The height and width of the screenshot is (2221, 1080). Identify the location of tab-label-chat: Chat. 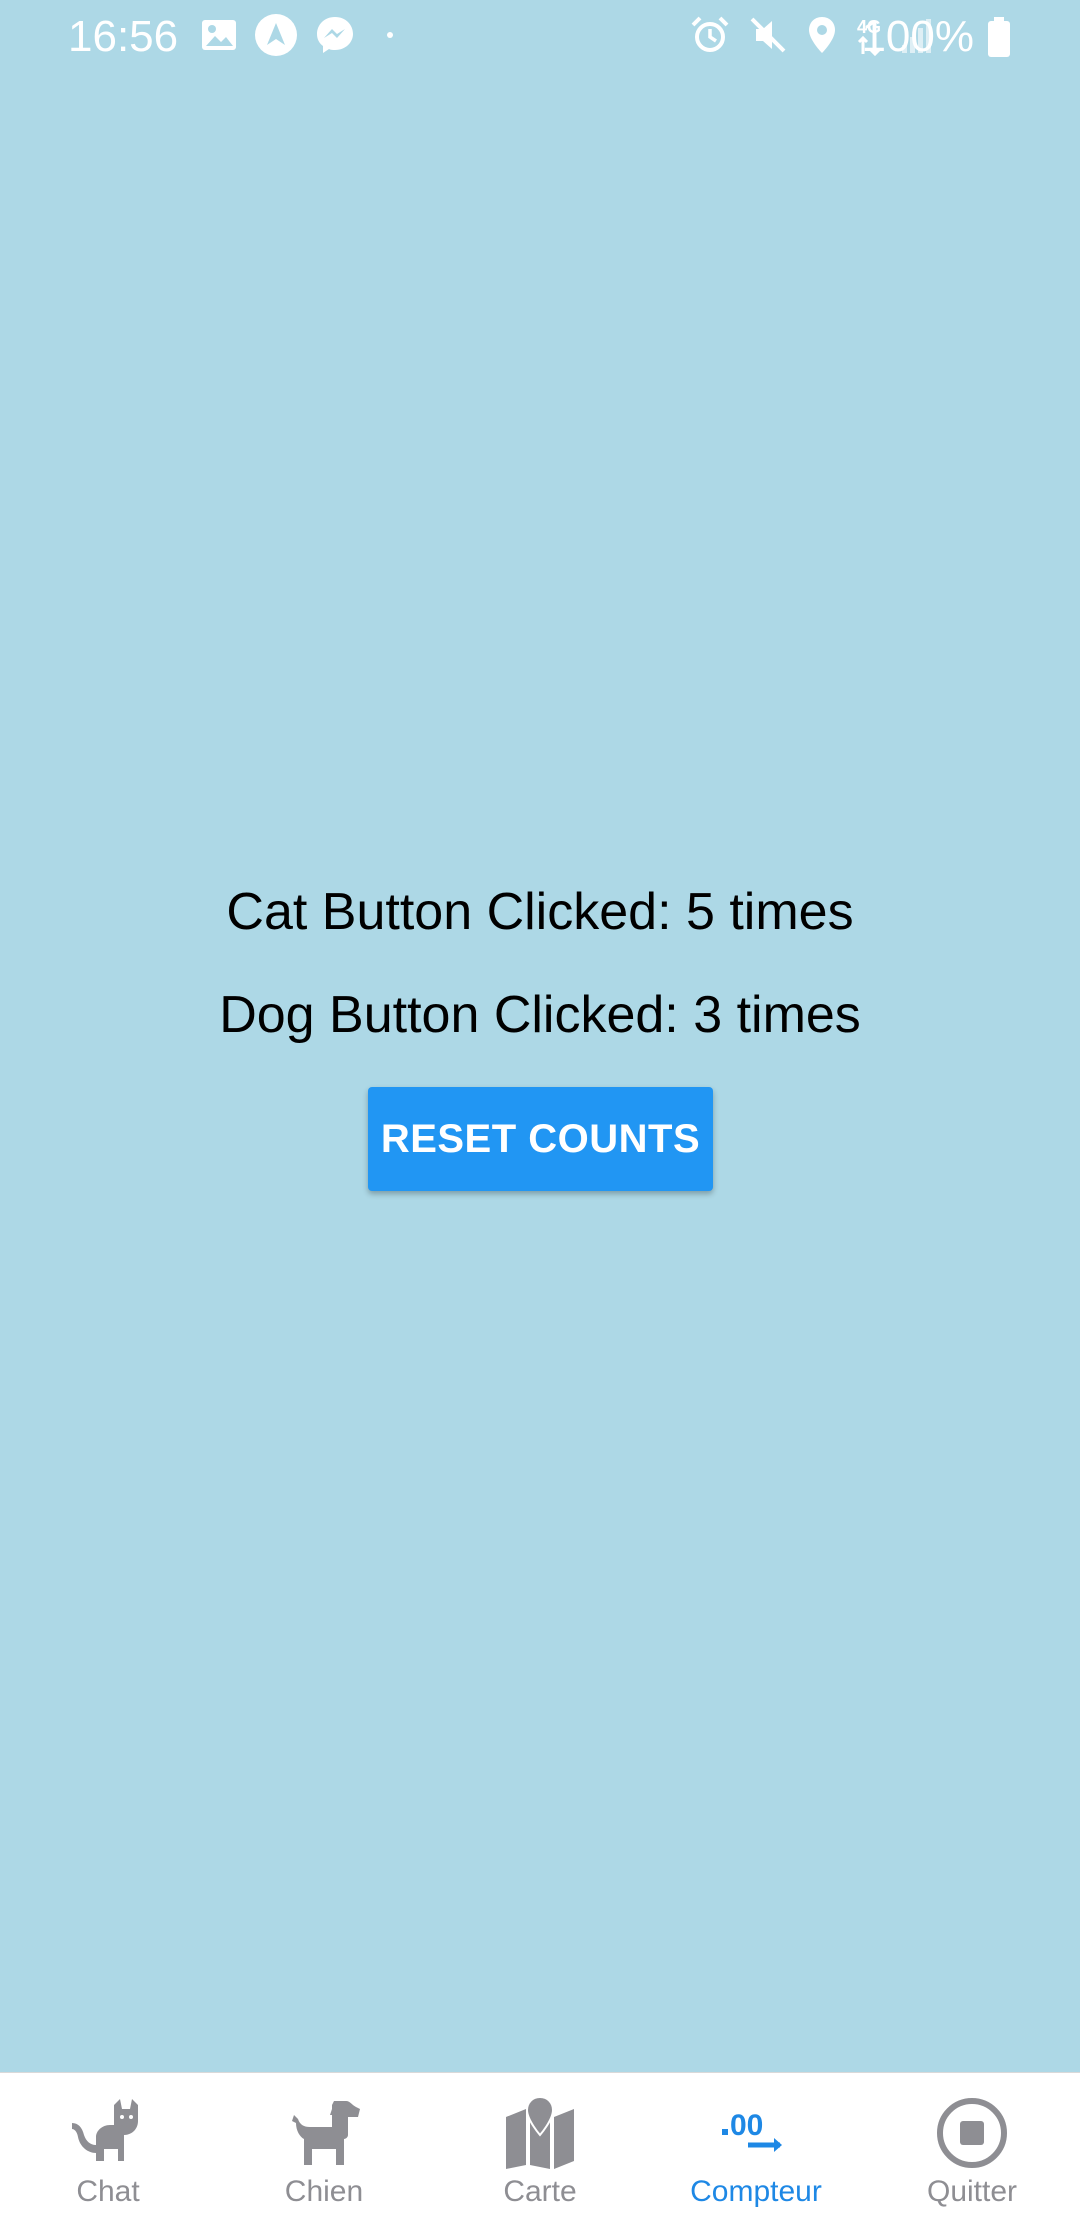
(108, 2191).